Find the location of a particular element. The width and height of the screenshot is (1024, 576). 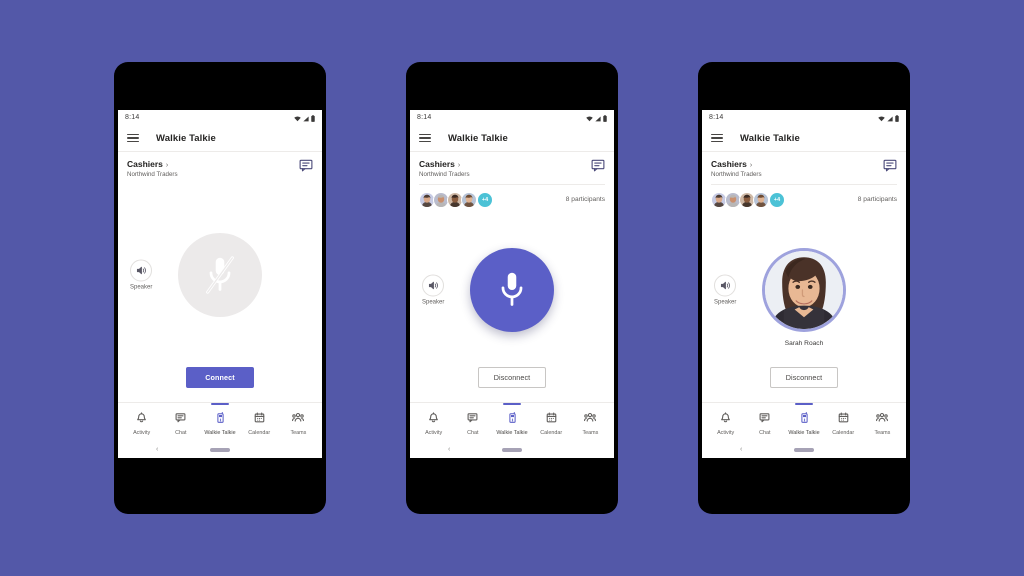

bottom-tab-bar: Activity Chat Walkie Talkie Calendar Teams is located at coordinates (220, 421).